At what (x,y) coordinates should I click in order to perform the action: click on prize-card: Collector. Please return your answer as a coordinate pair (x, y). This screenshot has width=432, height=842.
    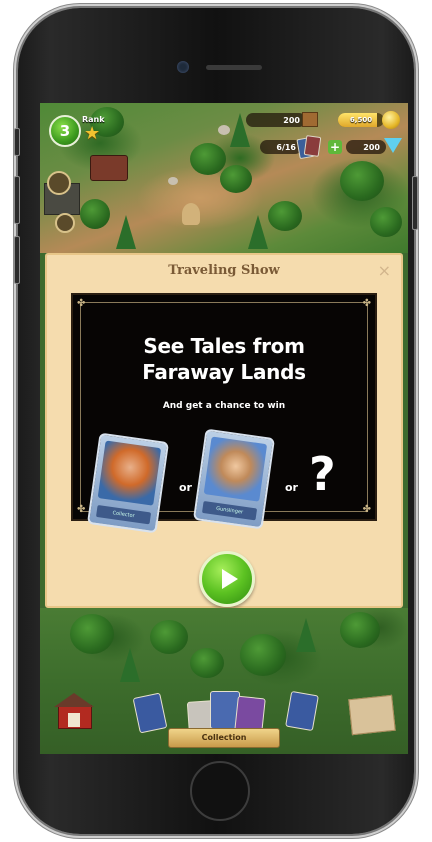
    Looking at the image, I should click on (128, 483).